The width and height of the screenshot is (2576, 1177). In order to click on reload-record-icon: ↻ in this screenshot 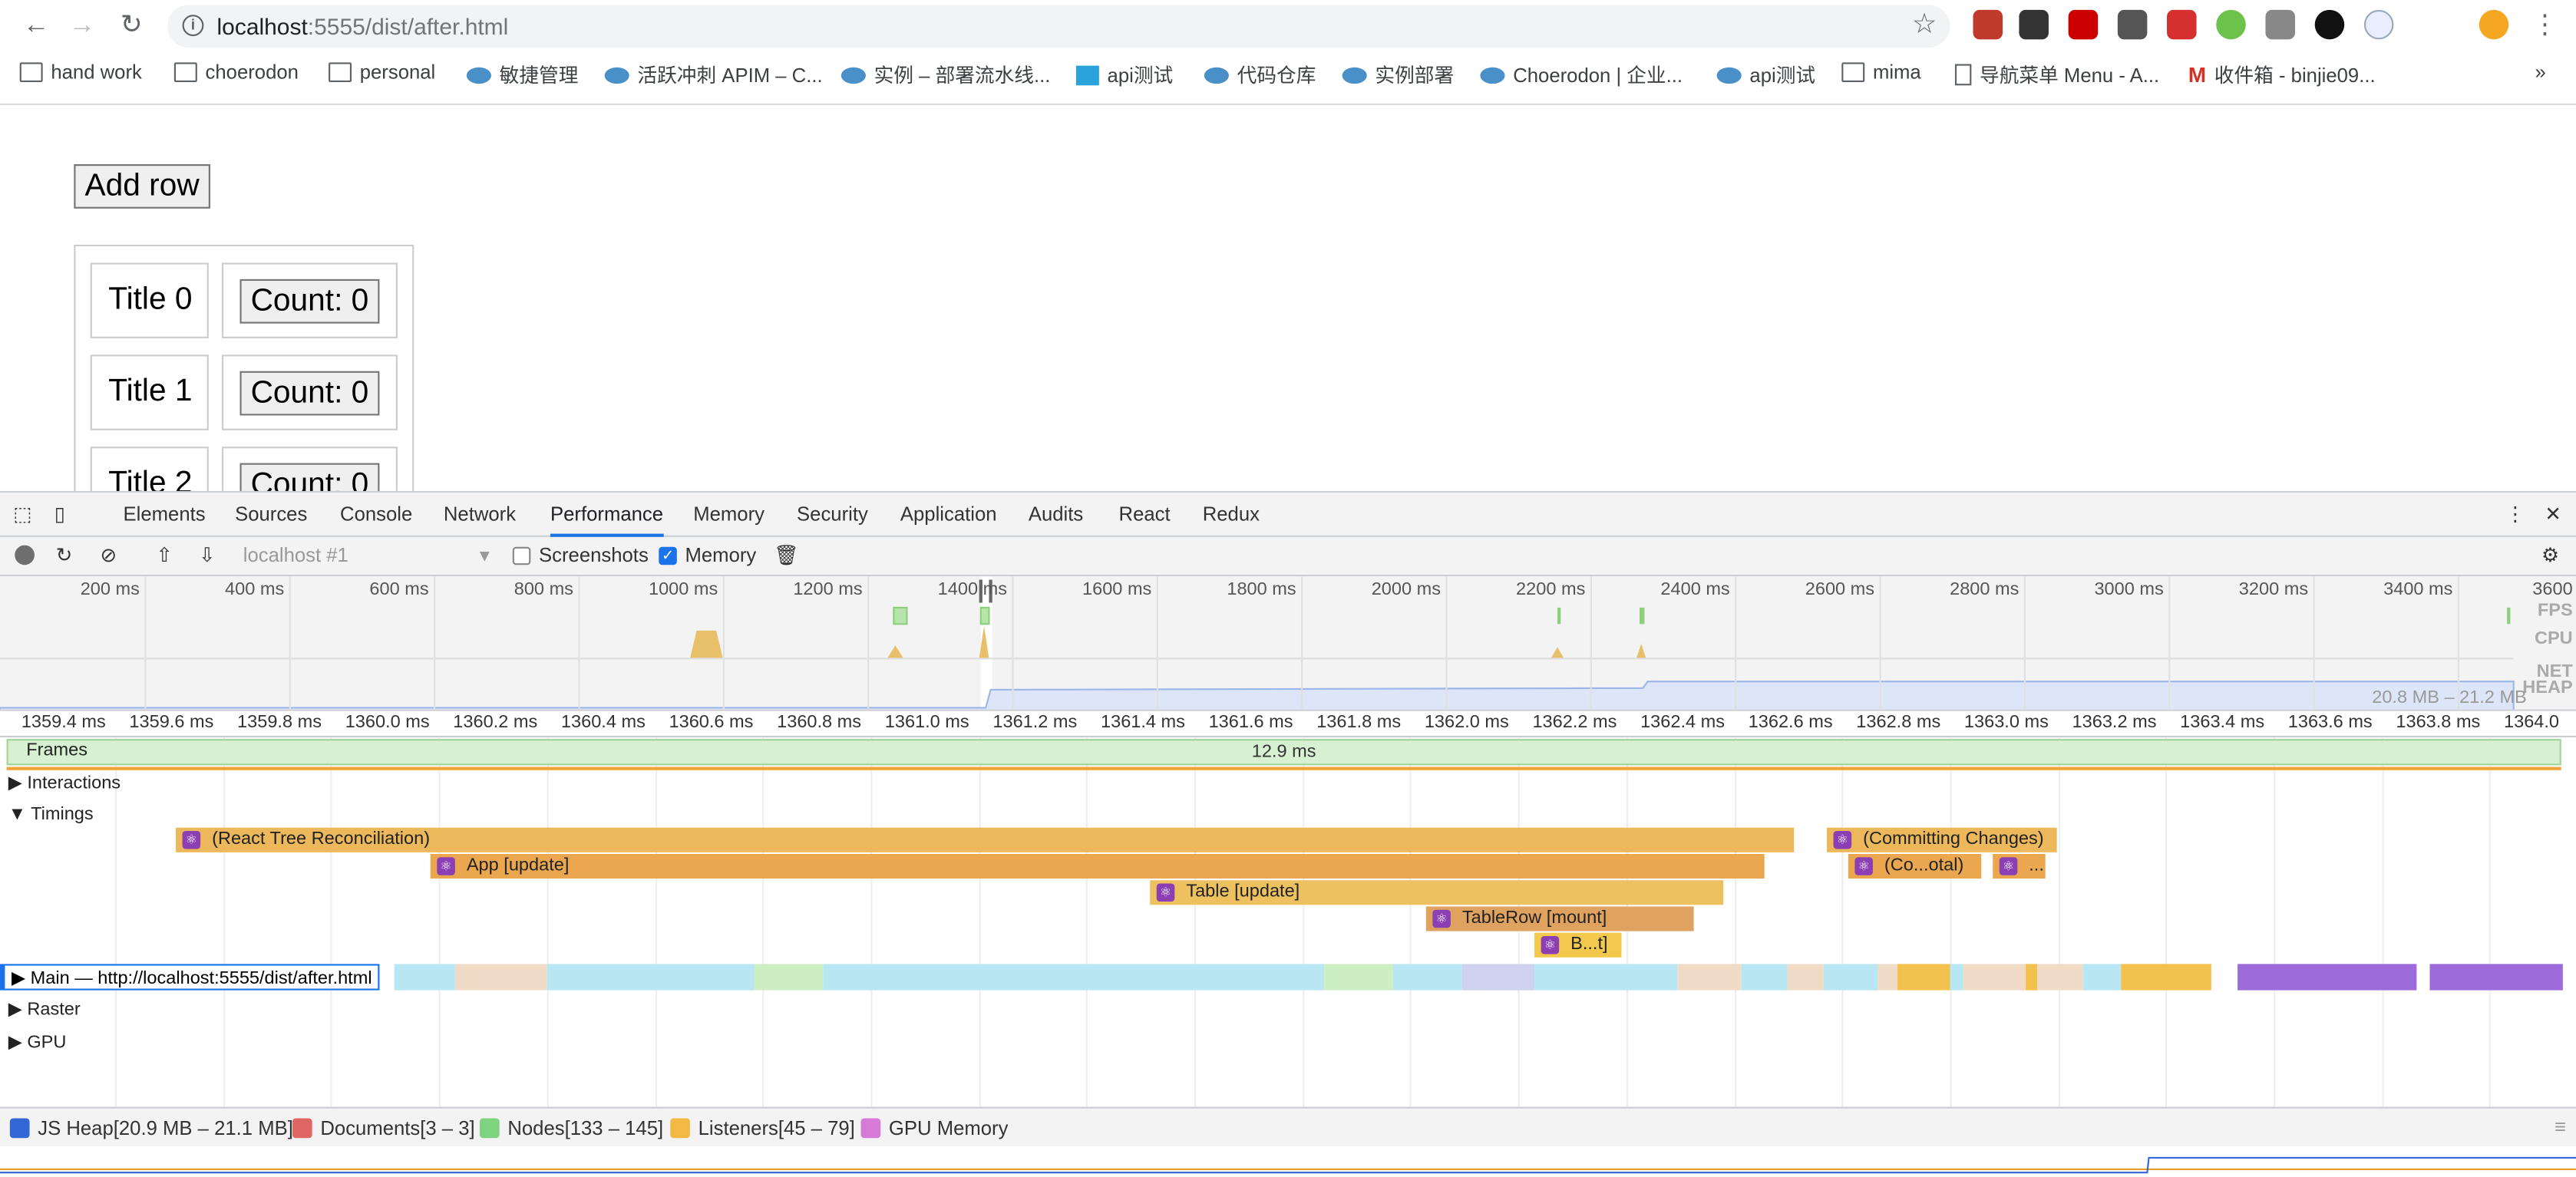, I will do `click(64, 554)`.